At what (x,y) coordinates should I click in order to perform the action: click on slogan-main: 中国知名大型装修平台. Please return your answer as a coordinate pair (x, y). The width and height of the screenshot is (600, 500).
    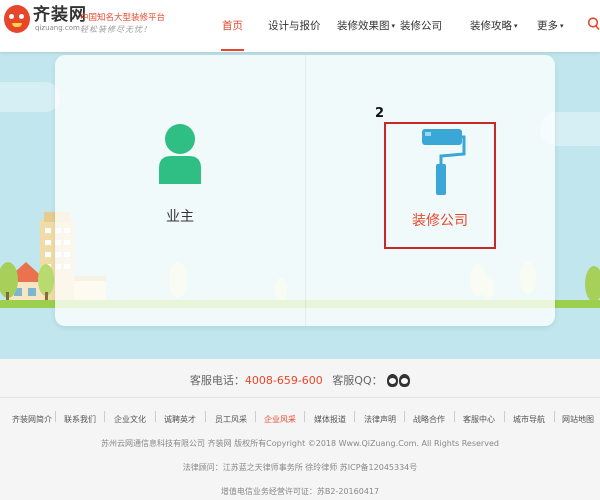
    Looking at the image, I should click on (123, 18).